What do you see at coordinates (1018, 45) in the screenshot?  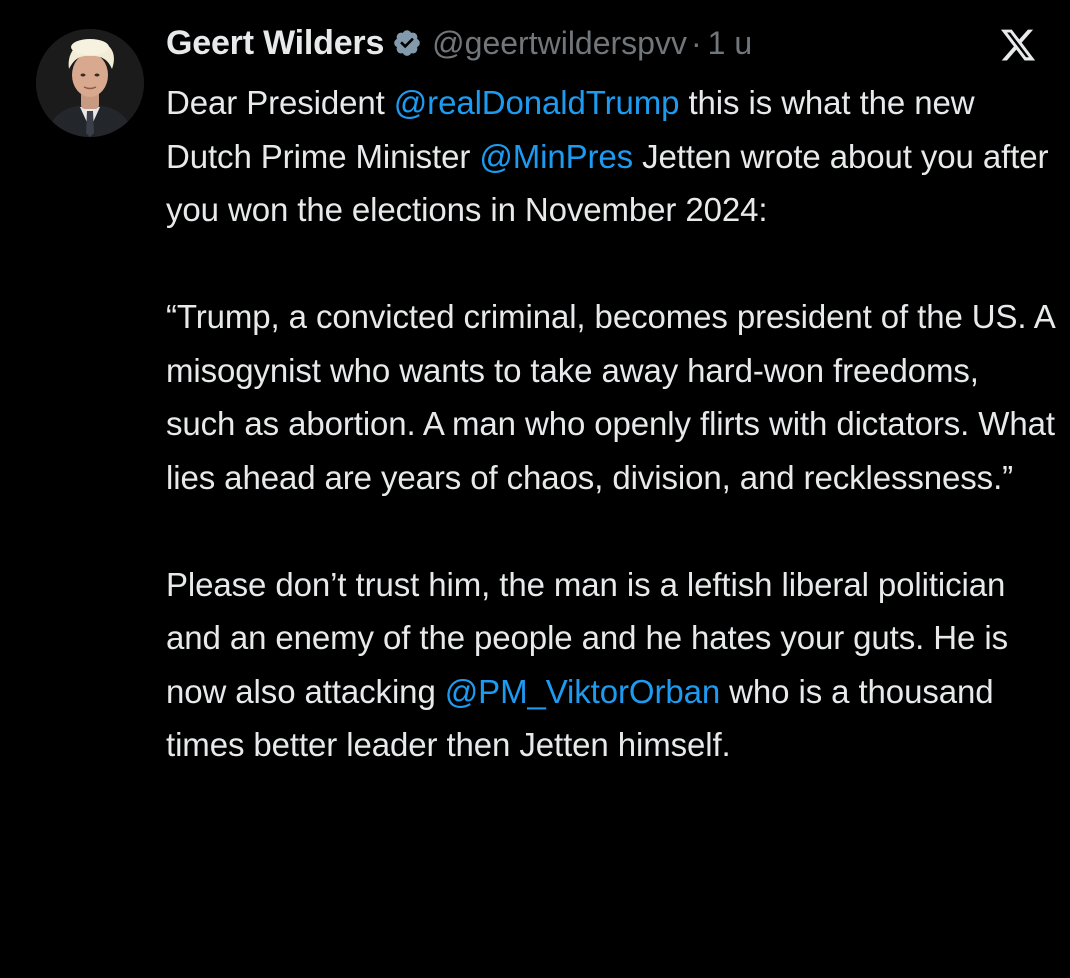 I see `x-logo-icon` at bounding box center [1018, 45].